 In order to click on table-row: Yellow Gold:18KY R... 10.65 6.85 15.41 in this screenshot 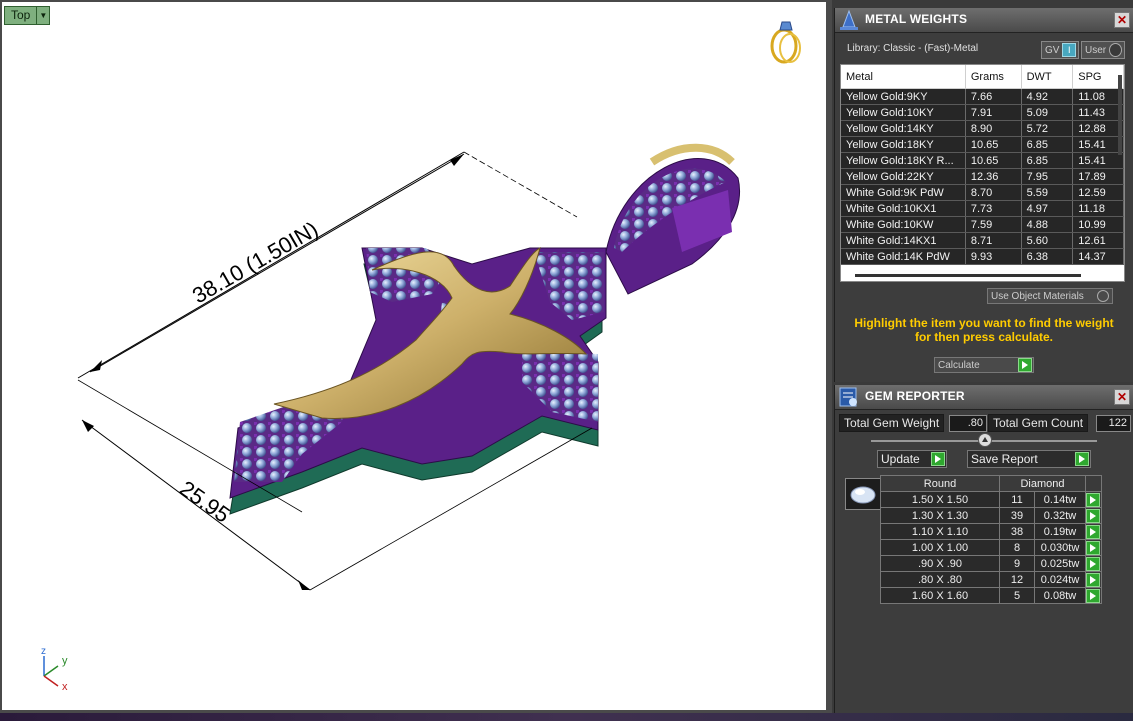, I will do `click(982, 160)`.